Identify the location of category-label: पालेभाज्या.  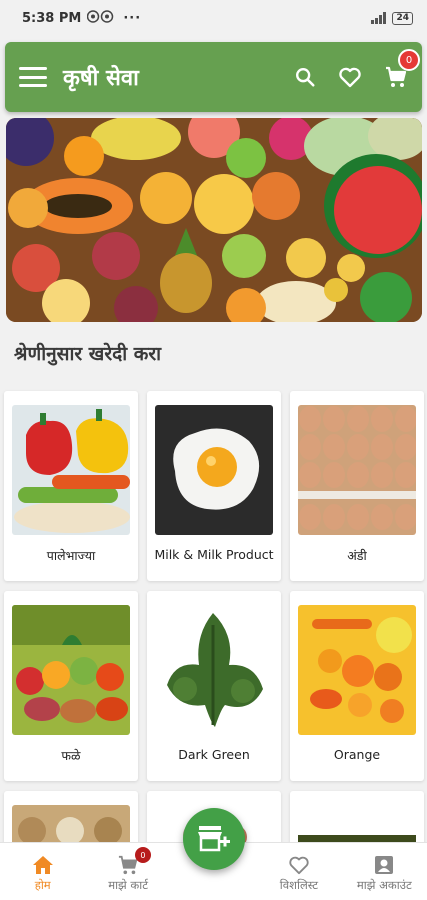
(71, 555).